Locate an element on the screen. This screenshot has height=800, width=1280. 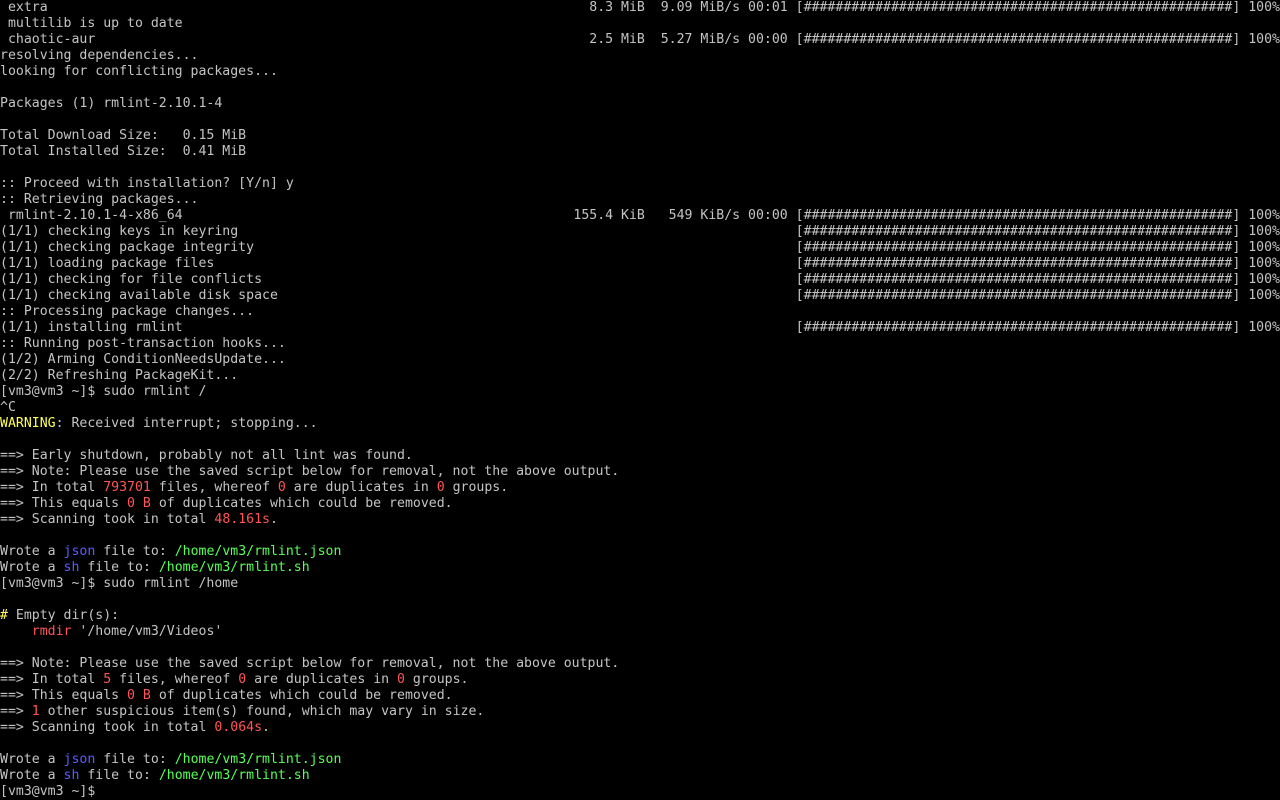
terminal-text-warning: WARNING is located at coordinates (28, 423).